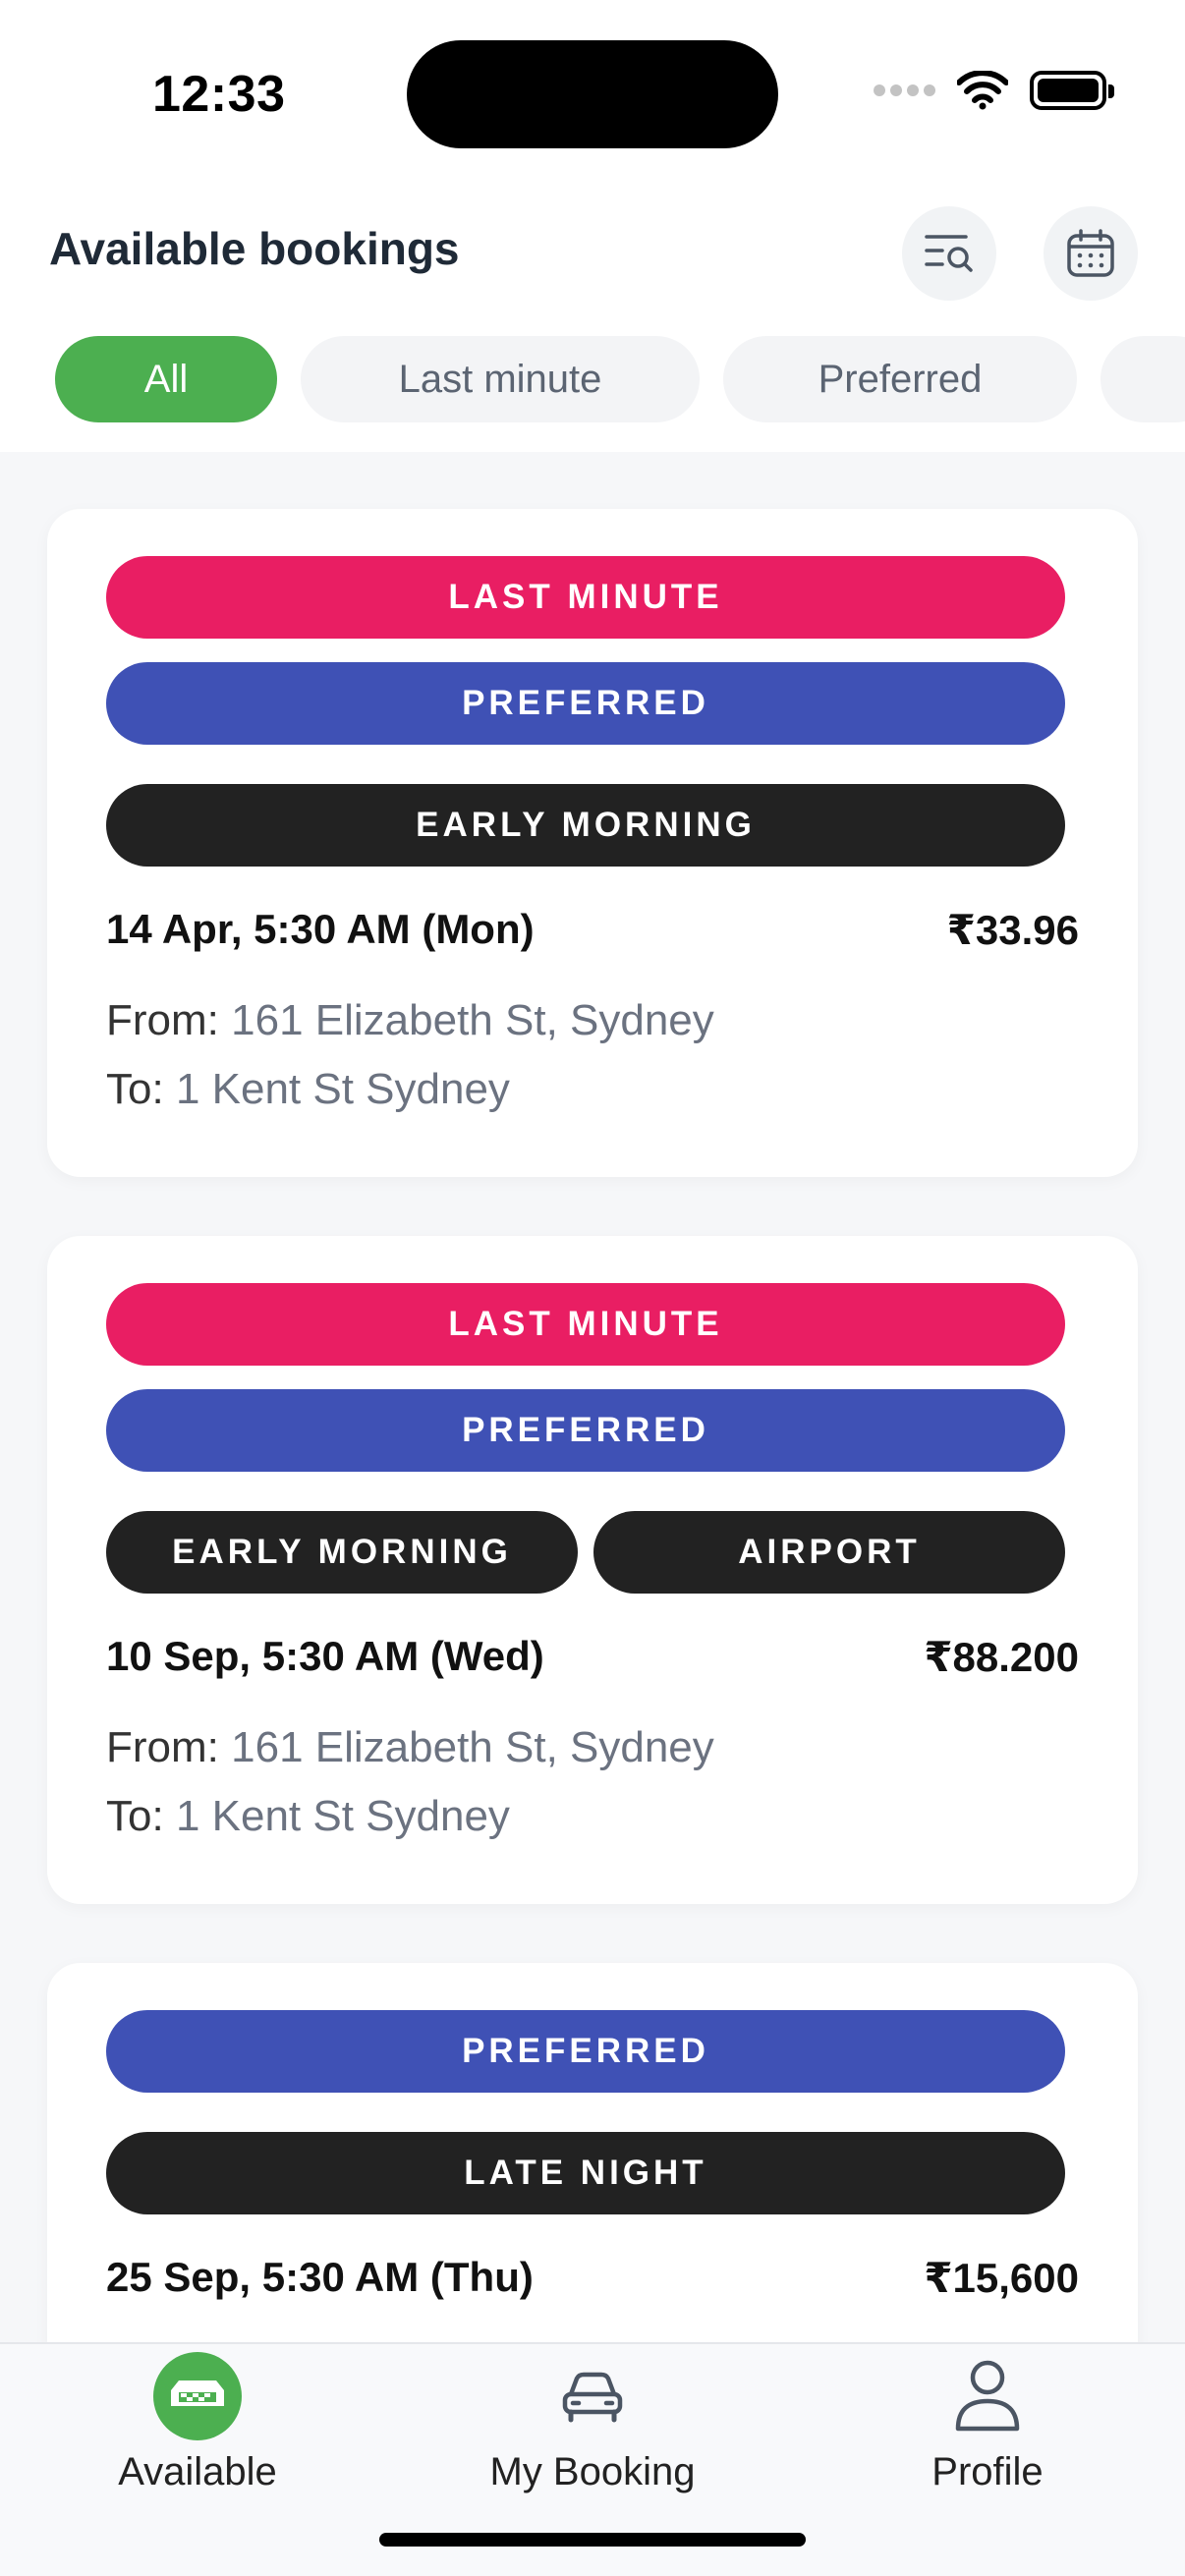 The width and height of the screenshot is (1185, 2576). I want to click on calendar-button, so click(1091, 253).